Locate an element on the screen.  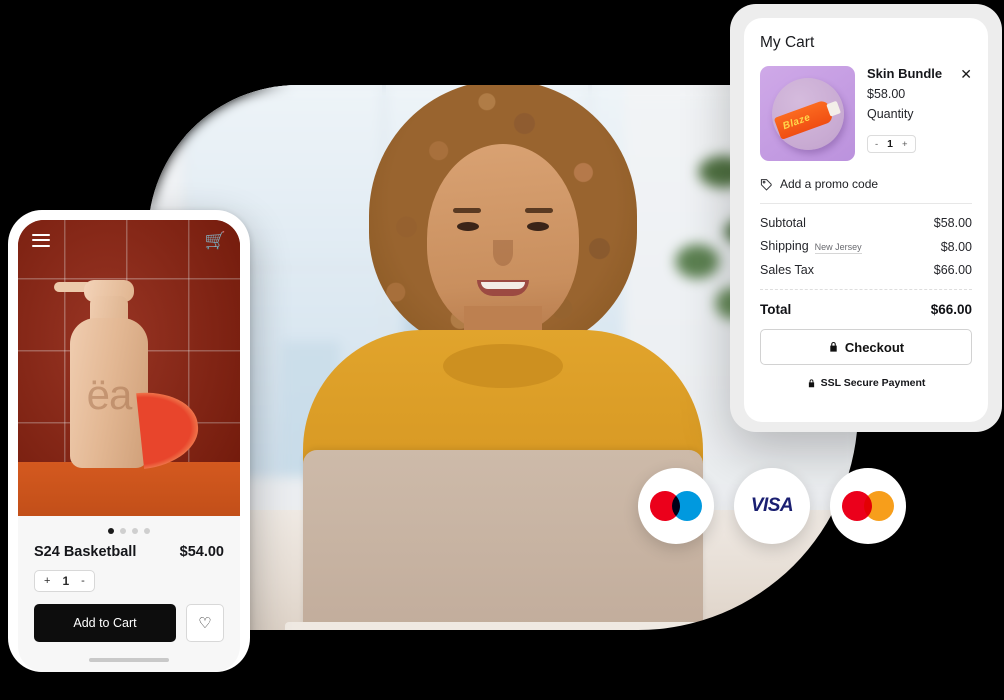
checkout-button: Checkout is located at coordinates (866, 347).